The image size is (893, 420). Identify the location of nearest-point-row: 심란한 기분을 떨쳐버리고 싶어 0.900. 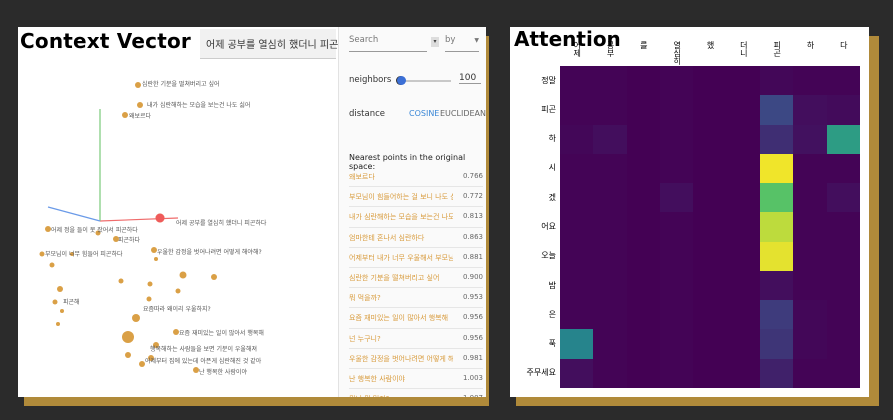
(416, 278).